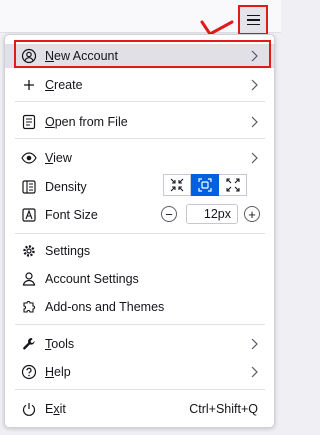 The width and height of the screenshot is (320, 435). Describe the element at coordinates (29, 343) in the screenshot. I see `wrench-icon` at that location.